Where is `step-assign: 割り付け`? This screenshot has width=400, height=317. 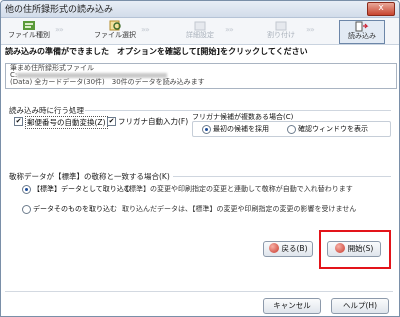 step-assign: 割り付け is located at coordinates (281, 31).